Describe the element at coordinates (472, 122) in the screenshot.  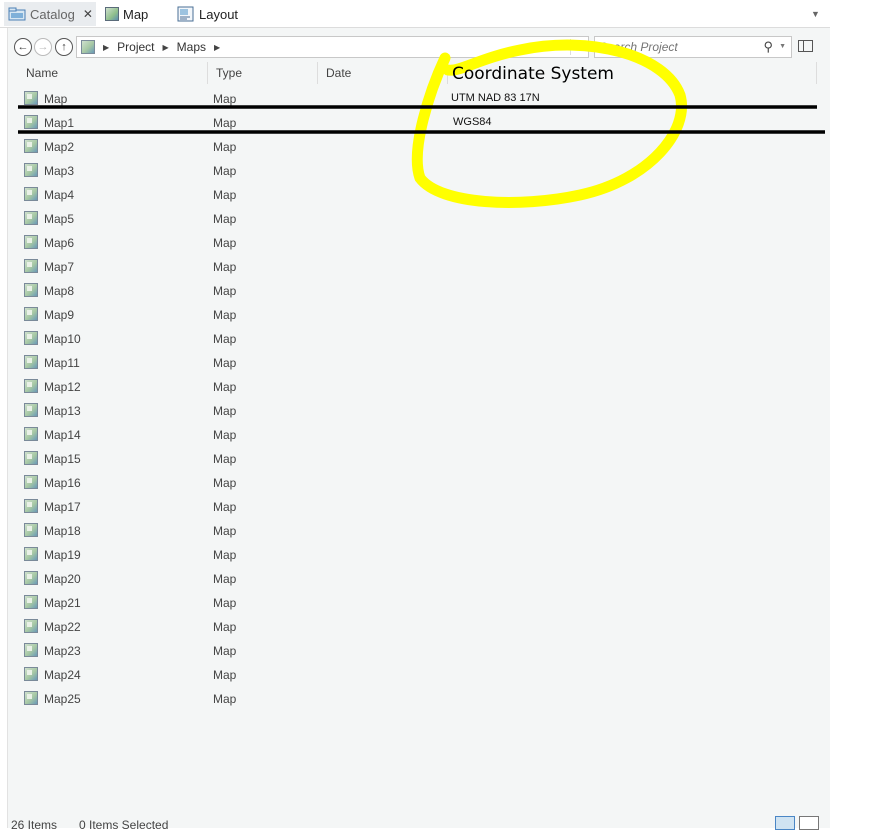
I see `item-coordinate-system: WGS84` at that location.